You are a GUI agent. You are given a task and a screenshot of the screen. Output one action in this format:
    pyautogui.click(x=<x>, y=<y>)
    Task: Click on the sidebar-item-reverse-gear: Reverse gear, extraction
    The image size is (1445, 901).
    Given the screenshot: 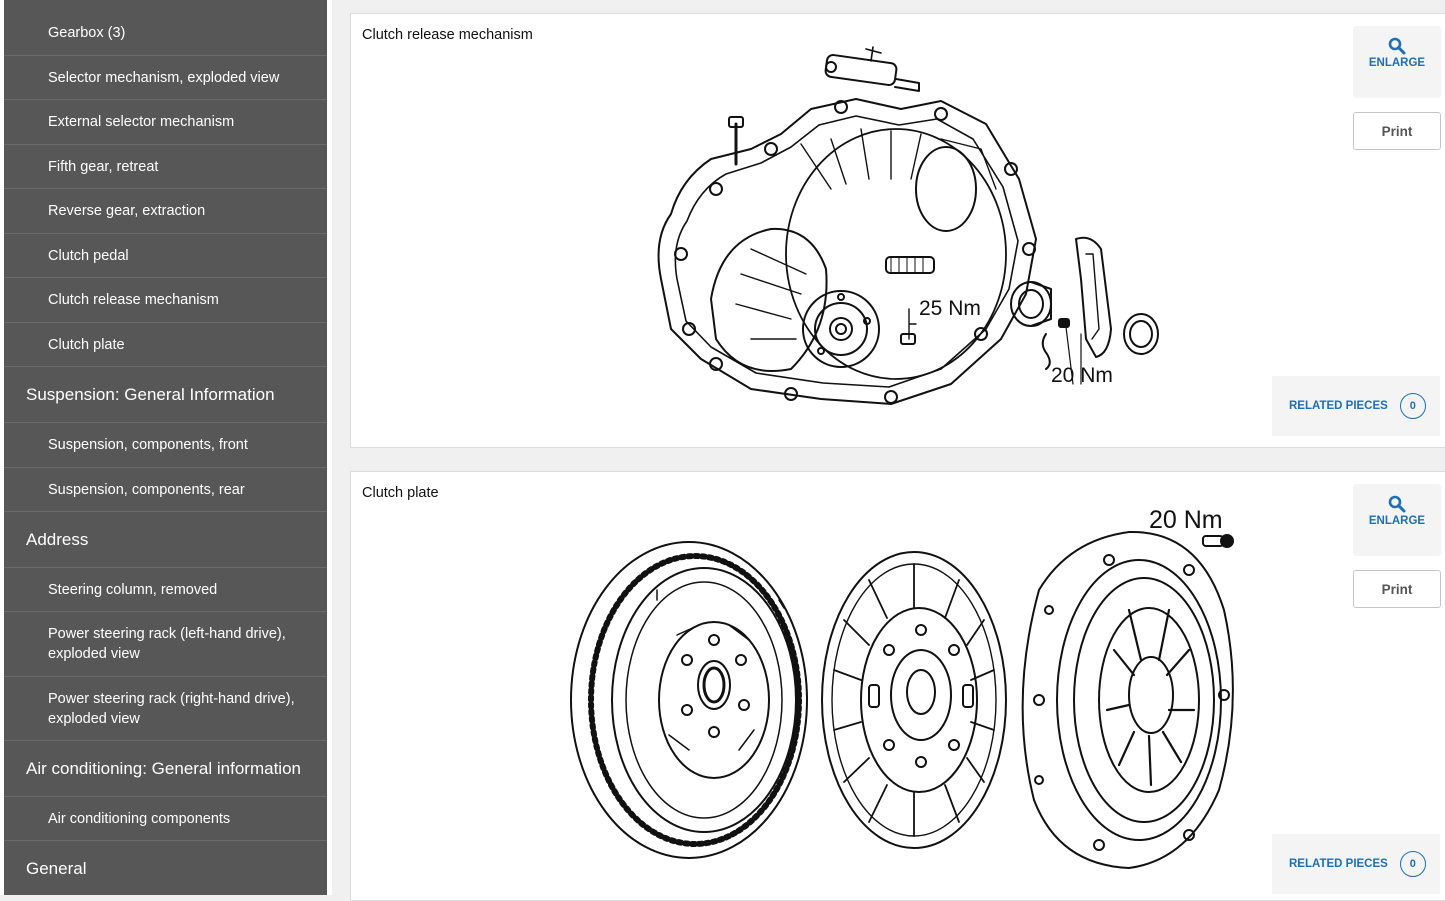 What is the action you would take?
    pyautogui.click(x=165, y=211)
    